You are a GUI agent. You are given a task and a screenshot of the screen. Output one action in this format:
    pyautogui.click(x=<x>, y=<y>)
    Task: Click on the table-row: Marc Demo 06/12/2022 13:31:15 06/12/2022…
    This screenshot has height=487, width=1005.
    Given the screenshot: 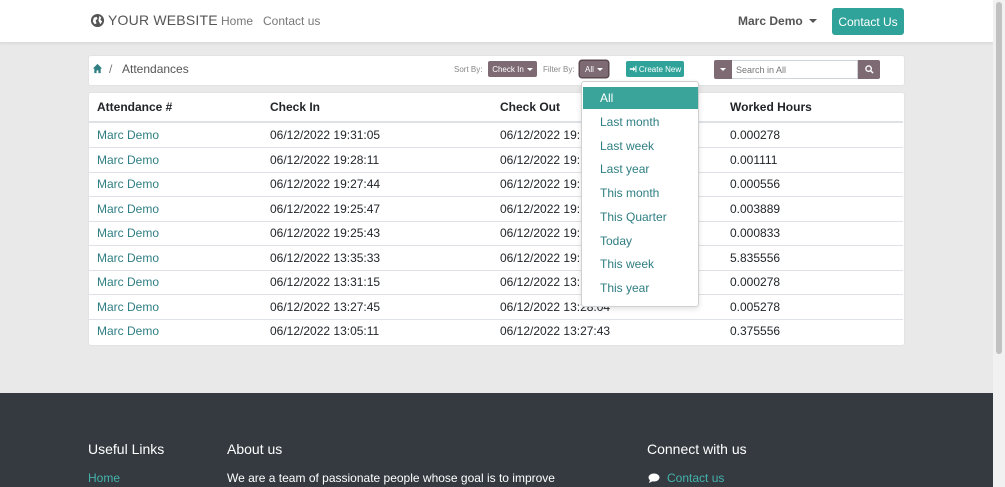 What is the action you would take?
    pyautogui.click(x=496, y=282)
    